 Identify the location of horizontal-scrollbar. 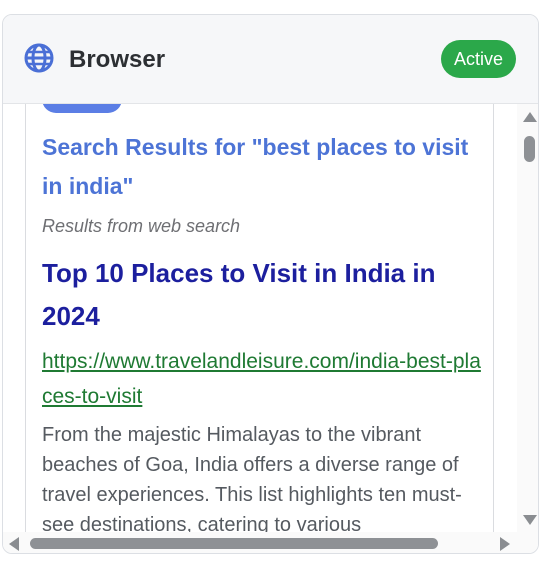
(270, 542).